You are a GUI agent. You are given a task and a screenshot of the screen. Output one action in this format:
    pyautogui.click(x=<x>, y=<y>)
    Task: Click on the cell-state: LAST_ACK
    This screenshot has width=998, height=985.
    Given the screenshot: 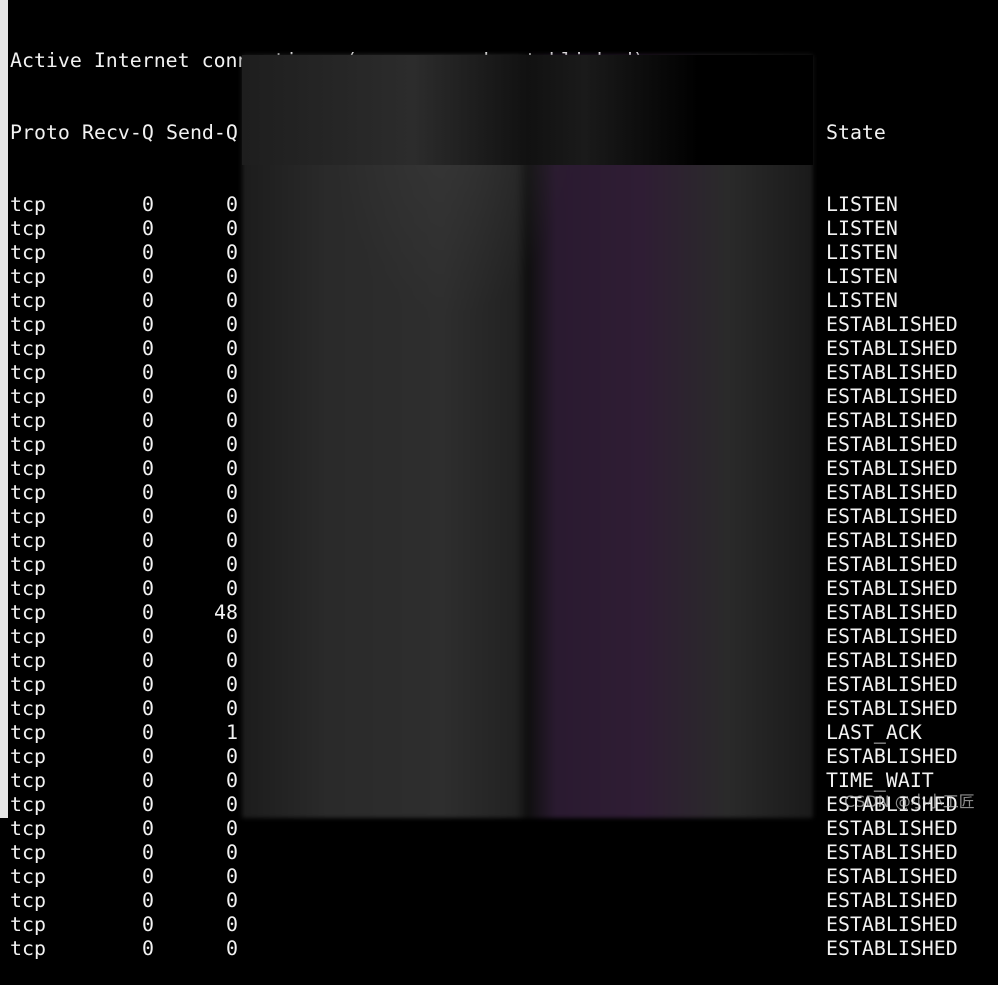 What is the action you would take?
    pyautogui.click(x=874, y=732)
    